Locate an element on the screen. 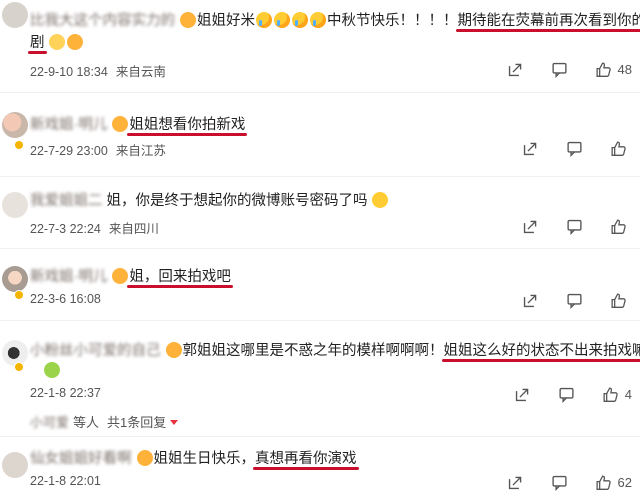  comment-text-line2 is located at coordinates (335, 371).